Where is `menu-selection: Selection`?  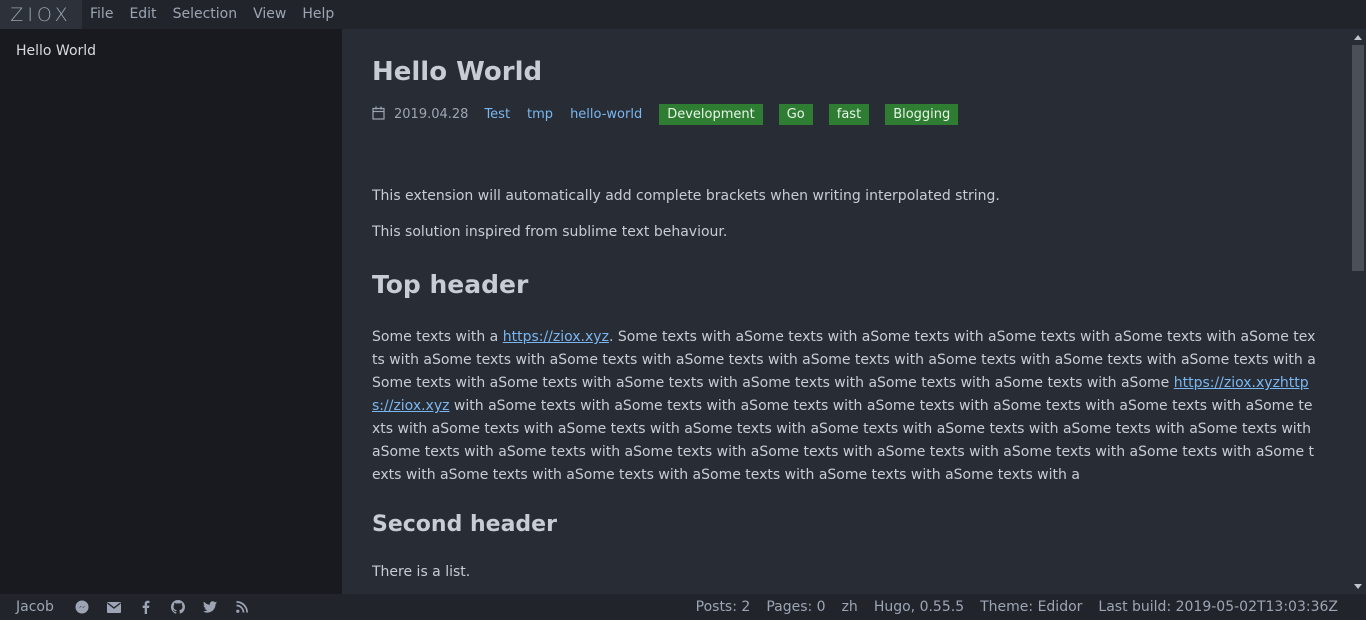 menu-selection: Selection is located at coordinates (205, 14).